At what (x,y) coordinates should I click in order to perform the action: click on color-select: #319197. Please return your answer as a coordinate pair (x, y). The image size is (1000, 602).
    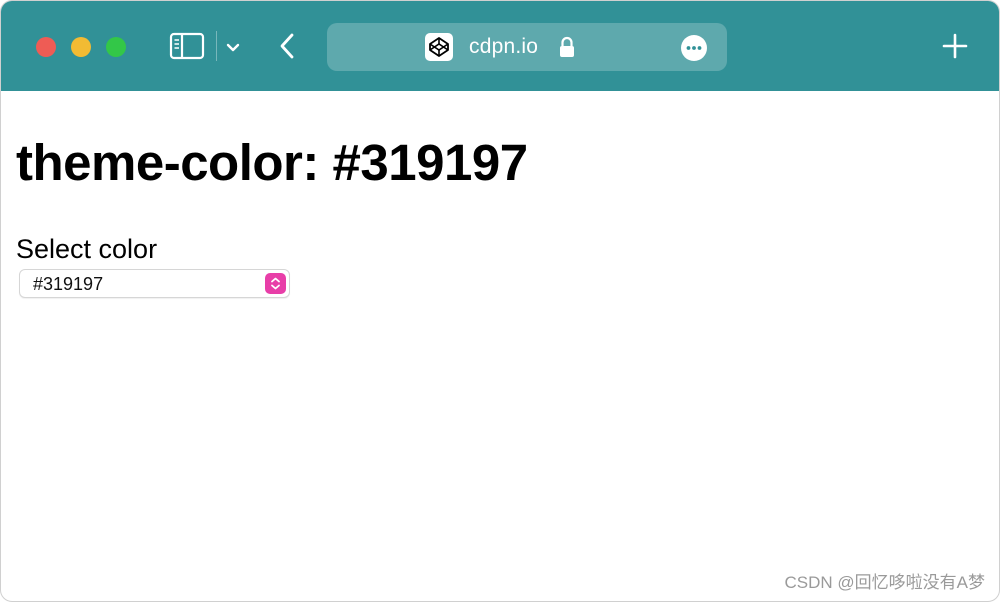
    Looking at the image, I should click on (154, 283).